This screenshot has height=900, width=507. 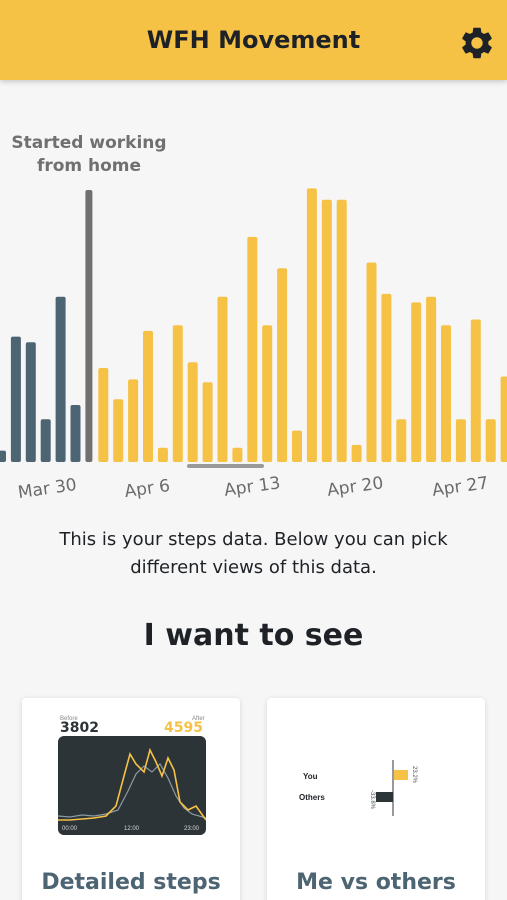 I want to click on before-line, so click(x=132, y=791).